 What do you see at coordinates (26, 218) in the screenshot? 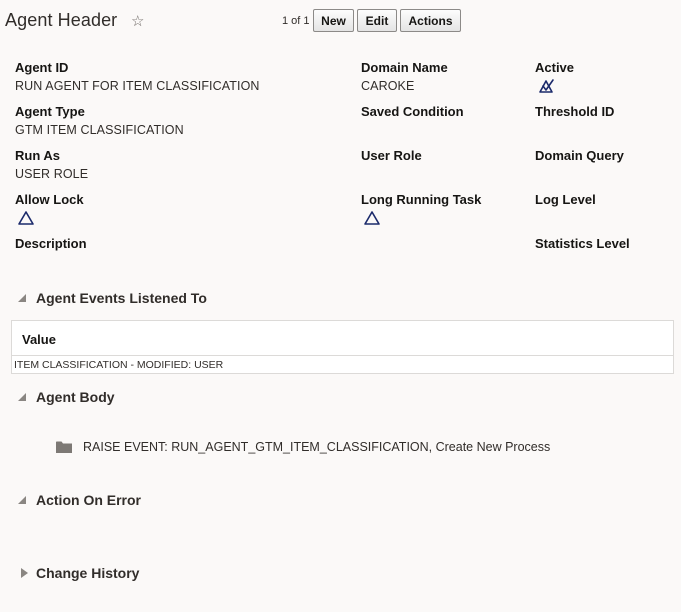
I see `allow-lock-unchecked-icon` at bounding box center [26, 218].